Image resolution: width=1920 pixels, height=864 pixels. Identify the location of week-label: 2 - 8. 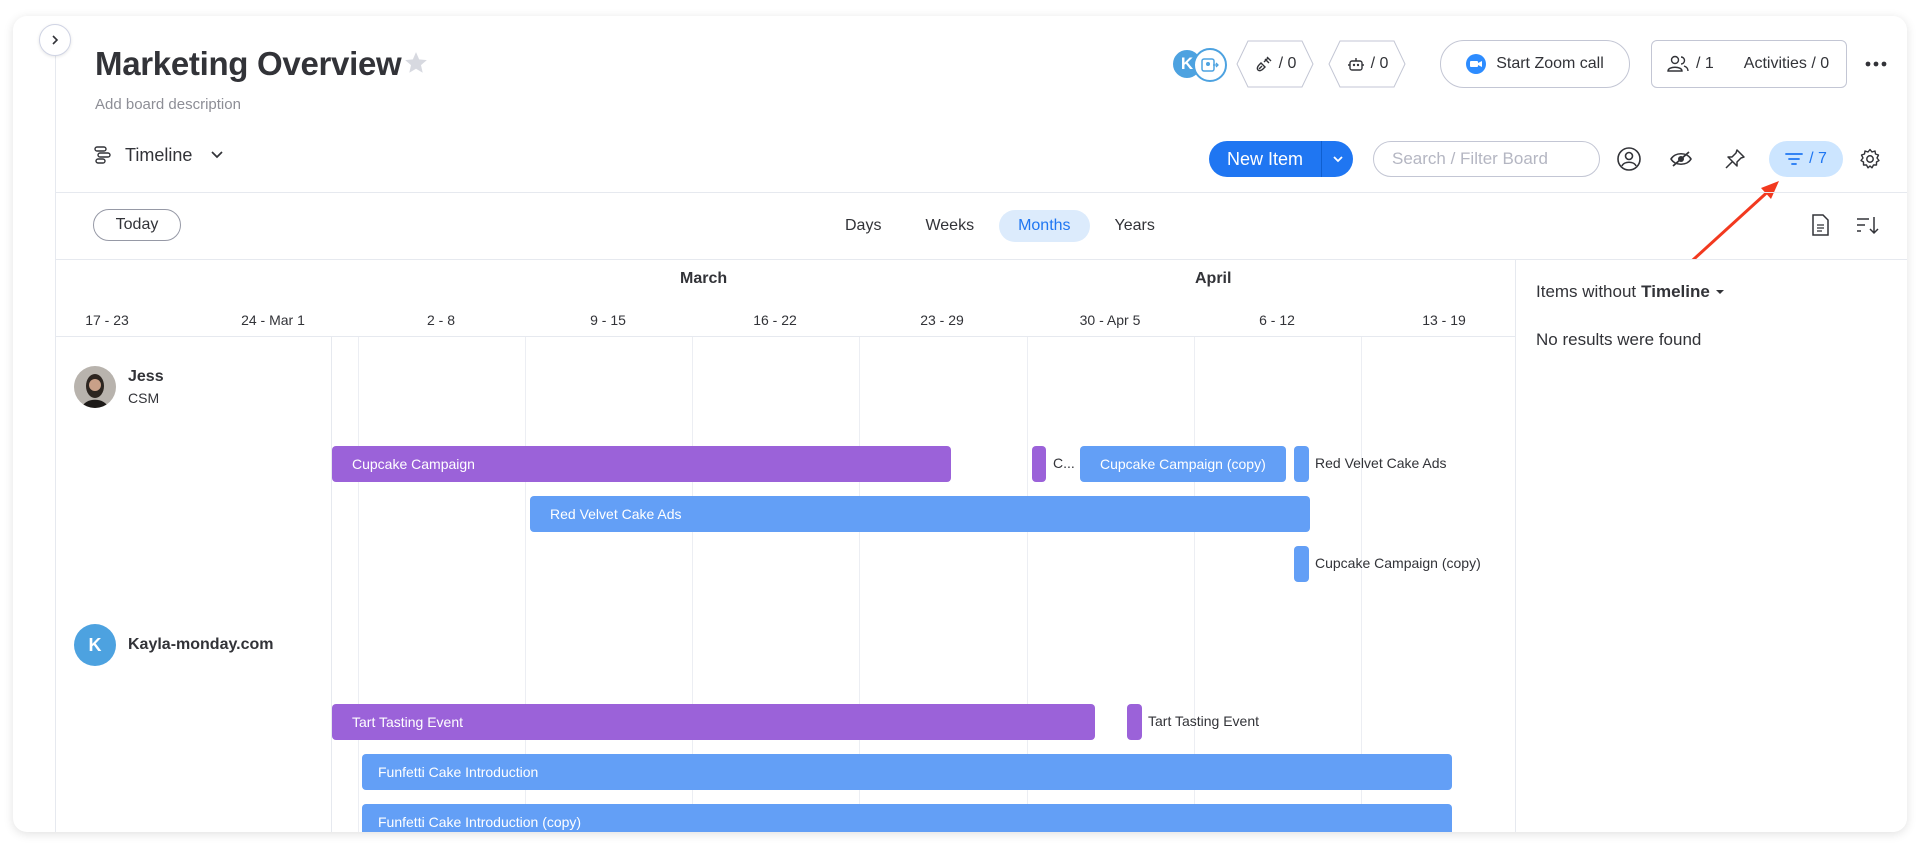
(441, 320).